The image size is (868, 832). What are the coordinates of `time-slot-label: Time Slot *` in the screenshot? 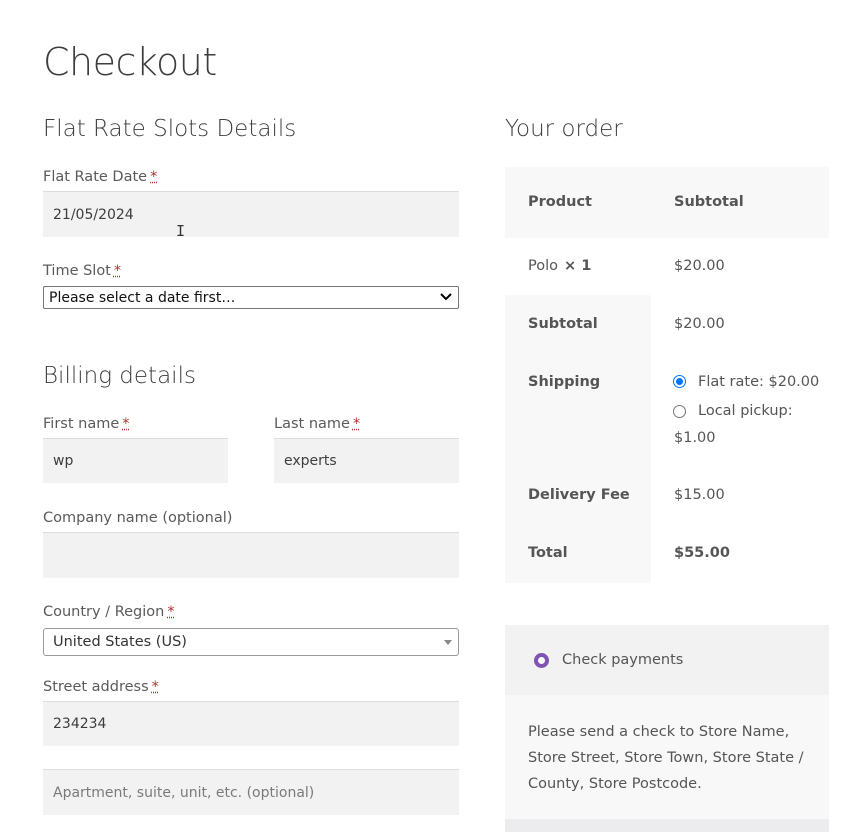 It's located at (82, 271).